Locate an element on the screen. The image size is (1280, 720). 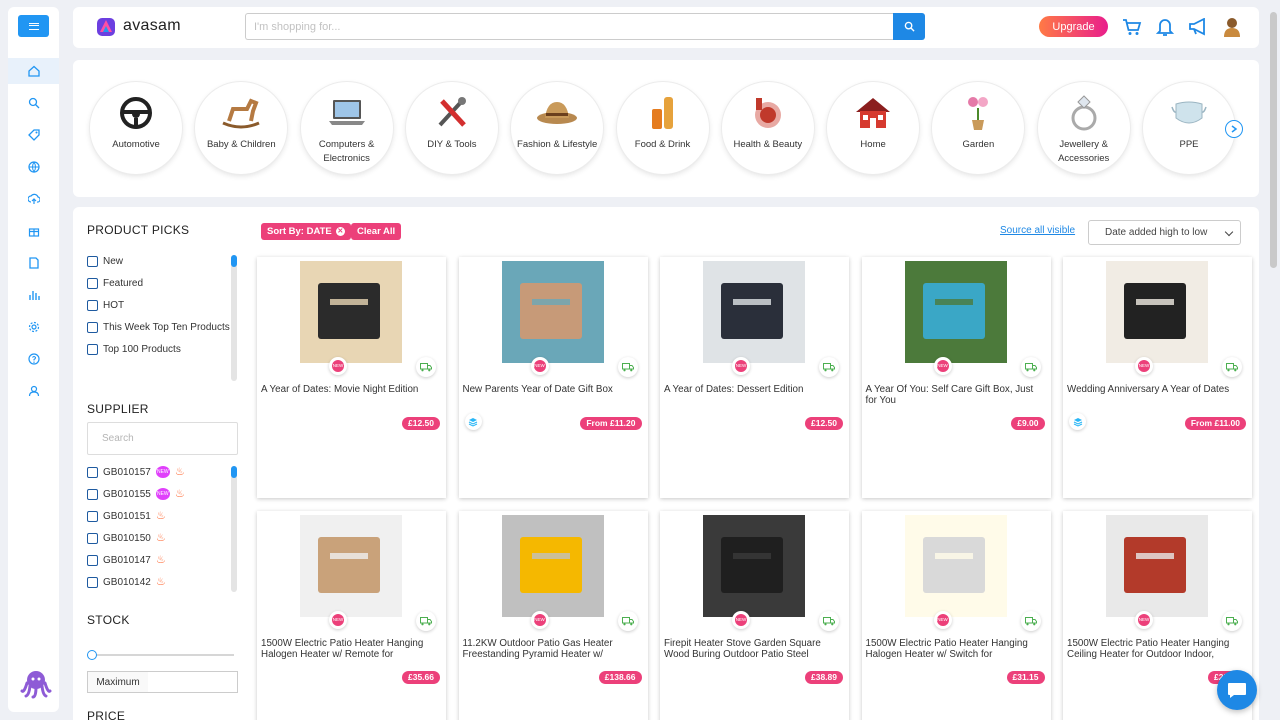
category-steering-wheel: Automotive is located at coordinates (136, 128).